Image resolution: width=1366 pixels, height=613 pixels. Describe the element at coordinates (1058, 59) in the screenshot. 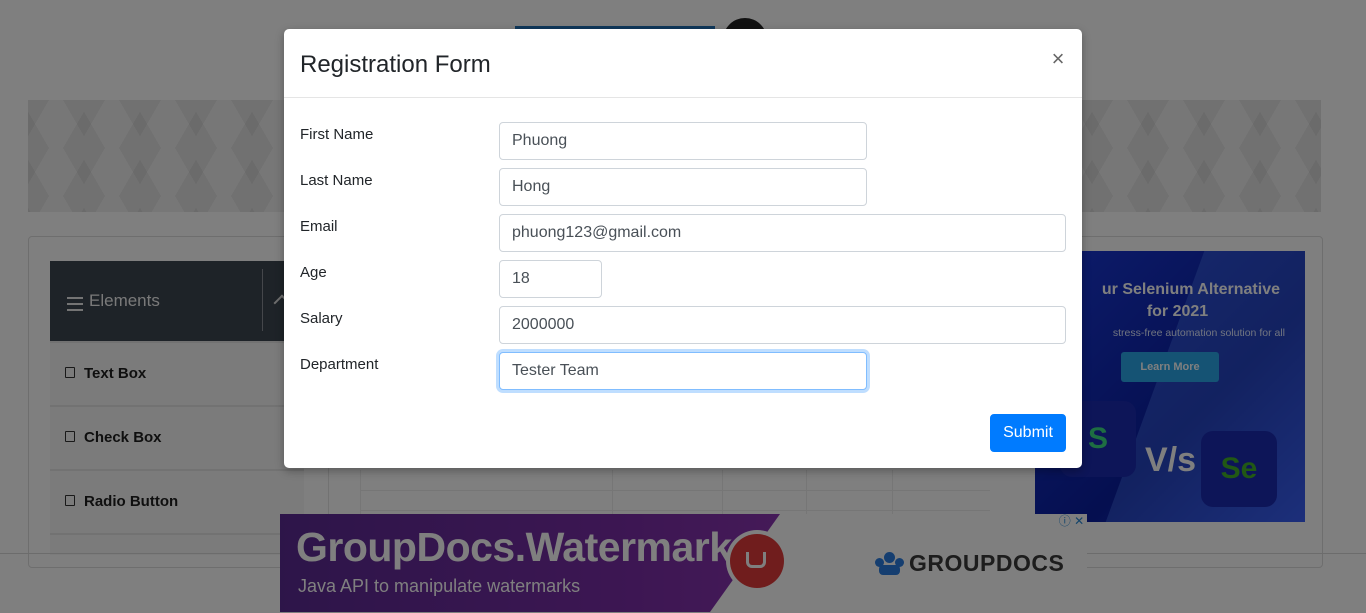

I see `close-icon: ×` at that location.